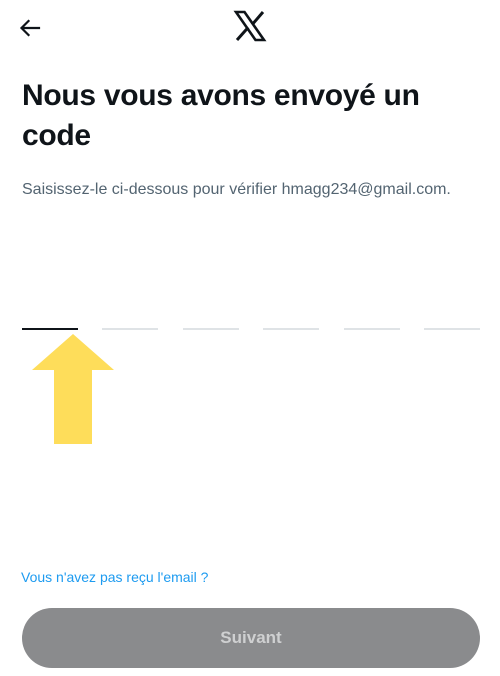  What do you see at coordinates (114, 577) in the screenshot?
I see `resend-email-link: Vous n'avez pas reçu l'email ?` at bounding box center [114, 577].